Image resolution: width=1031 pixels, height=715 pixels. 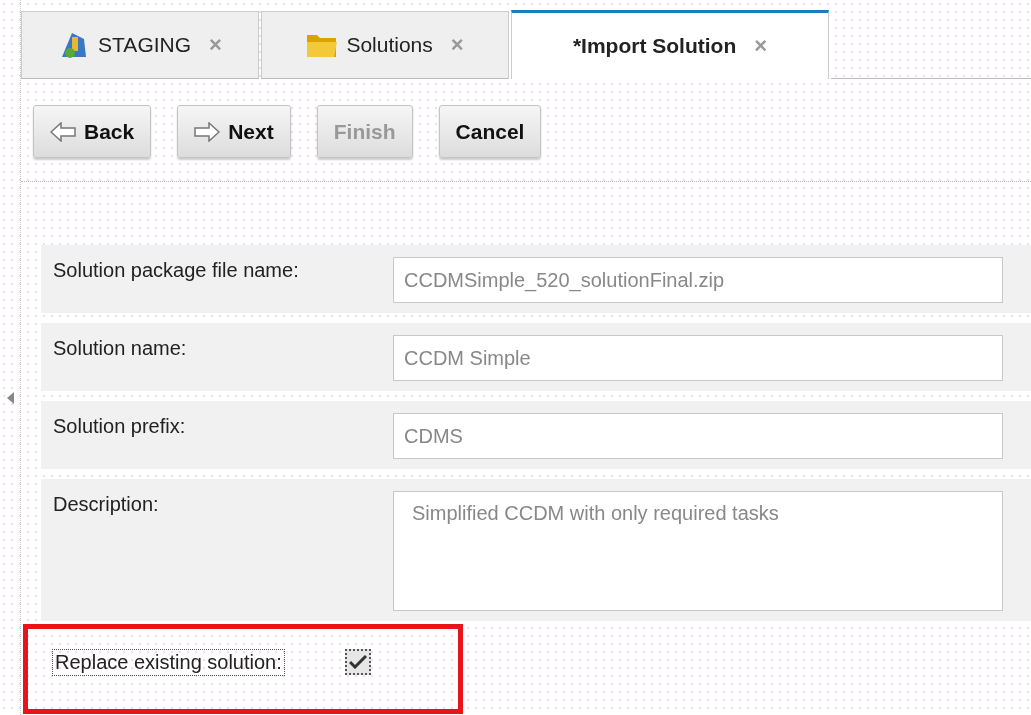 I want to click on tab: STAGING ×, so click(x=140, y=45).